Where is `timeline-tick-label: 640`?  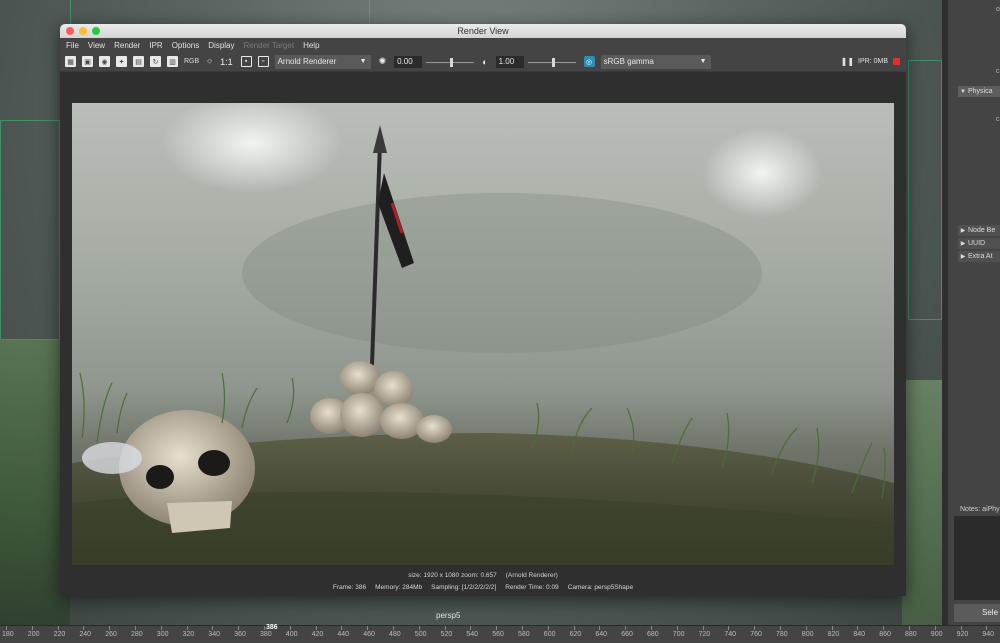 timeline-tick-label: 640 is located at coordinates (601, 634).